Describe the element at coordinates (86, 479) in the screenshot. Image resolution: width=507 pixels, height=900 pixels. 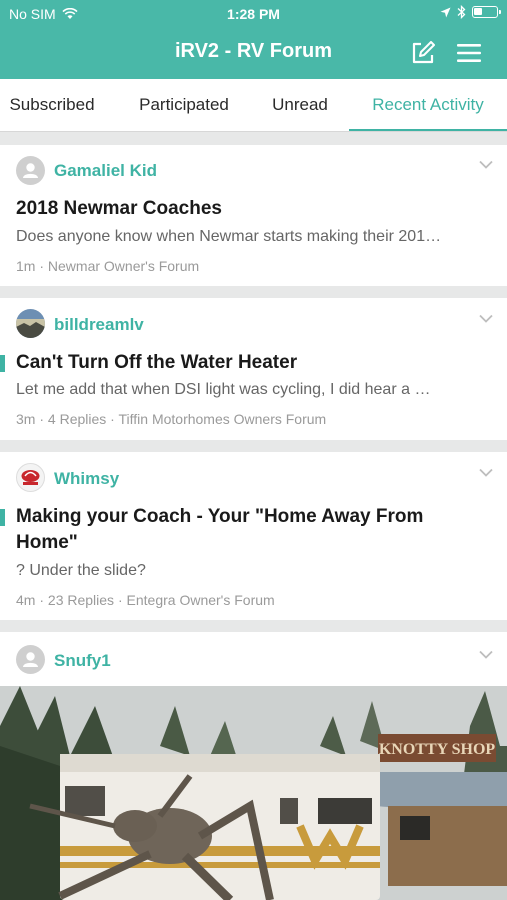
I see `post-author: Whimsy` at that location.